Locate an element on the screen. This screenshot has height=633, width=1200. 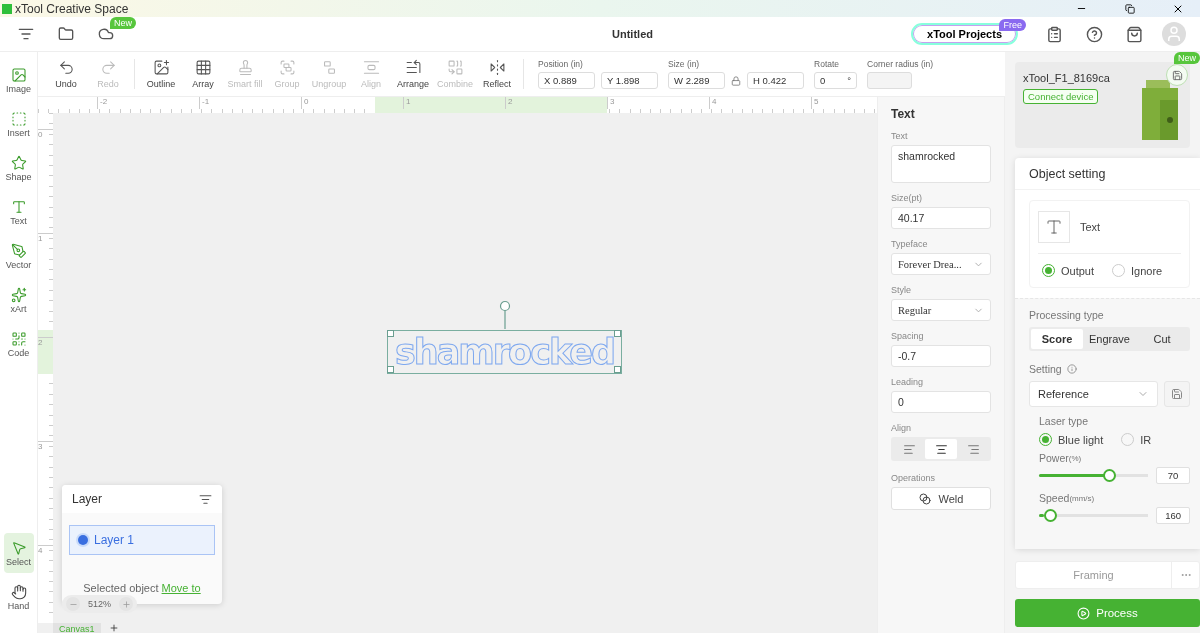
field-label: Style is located at coordinates (901, 290).